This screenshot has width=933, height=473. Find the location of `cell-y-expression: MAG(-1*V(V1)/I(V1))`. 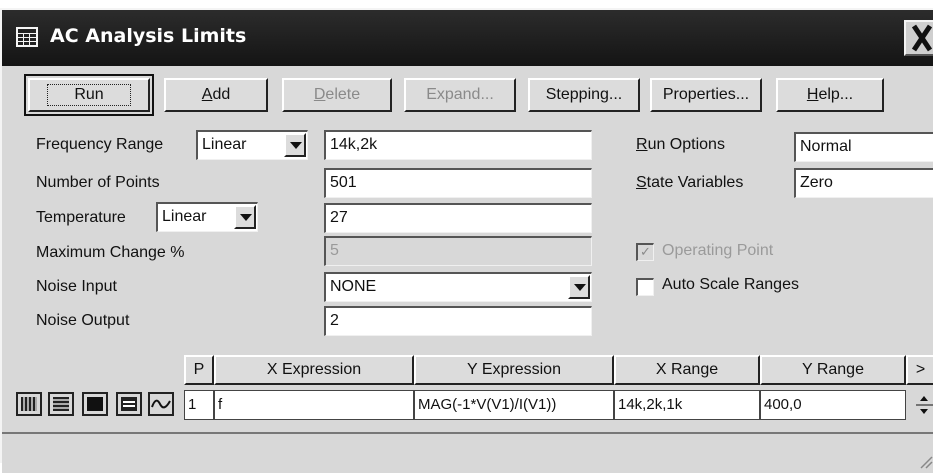

cell-y-expression: MAG(-1*V(V1)/I(V1)) is located at coordinates (514, 405).